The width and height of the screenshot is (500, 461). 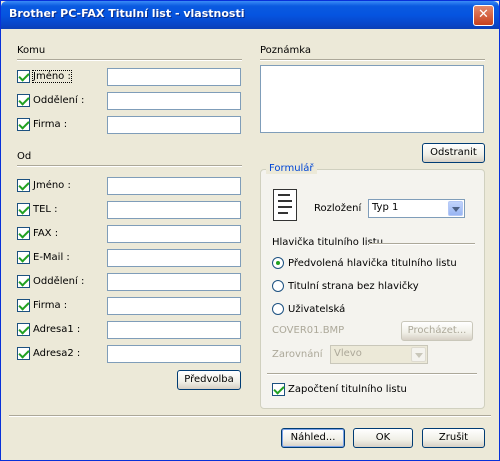 What do you see at coordinates (372, 99) in the screenshot?
I see `note-textarea` at bounding box center [372, 99].